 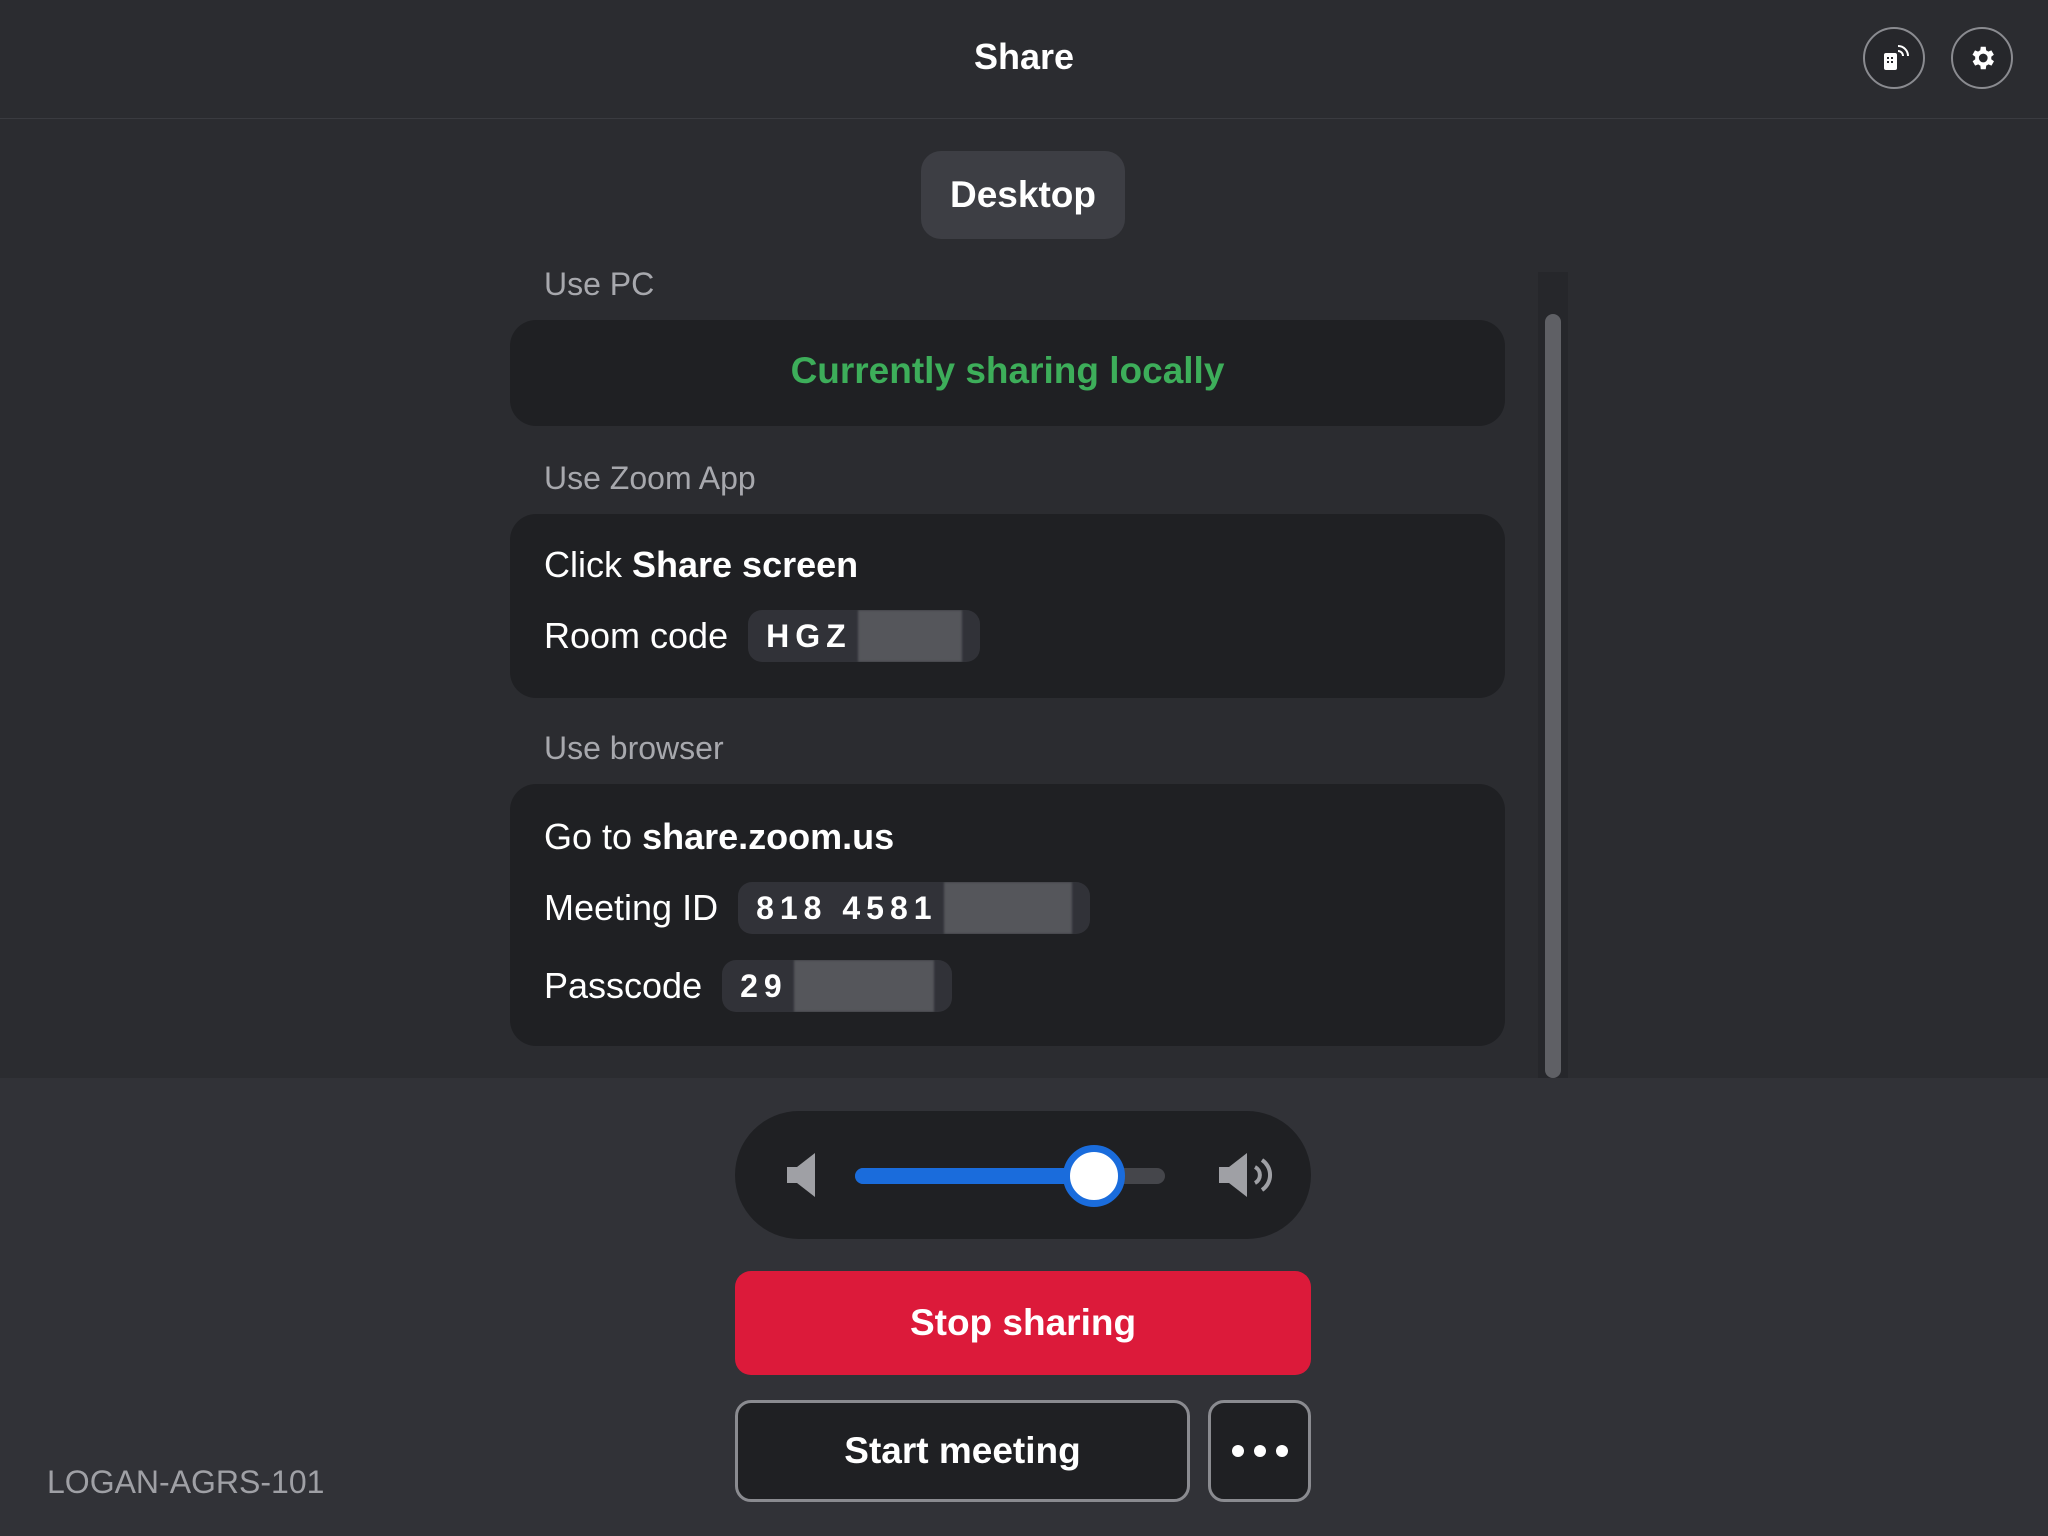 What do you see at coordinates (962, 1451) in the screenshot?
I see `start-meeting-button: Start meeting` at bounding box center [962, 1451].